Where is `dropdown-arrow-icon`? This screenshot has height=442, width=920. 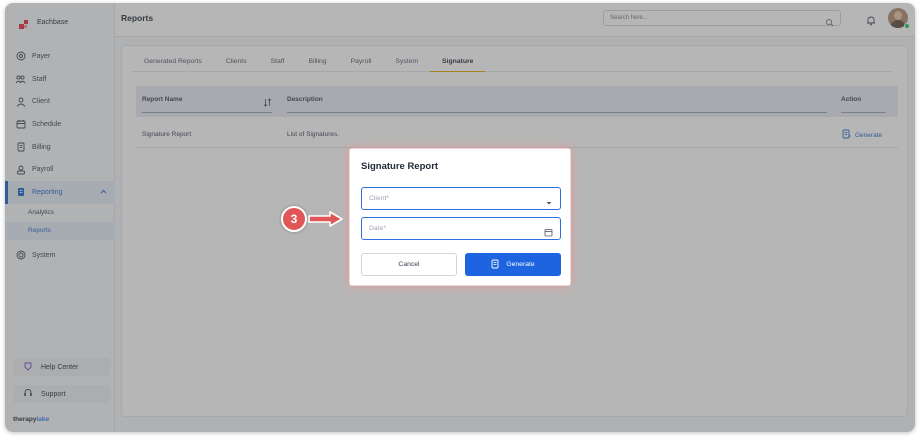
dropdown-arrow-icon is located at coordinates (549, 203).